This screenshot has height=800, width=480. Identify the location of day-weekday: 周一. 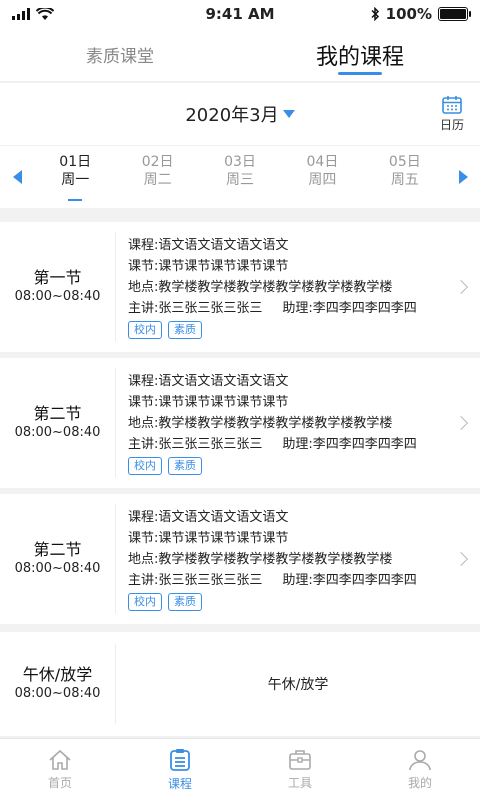
(75, 180).